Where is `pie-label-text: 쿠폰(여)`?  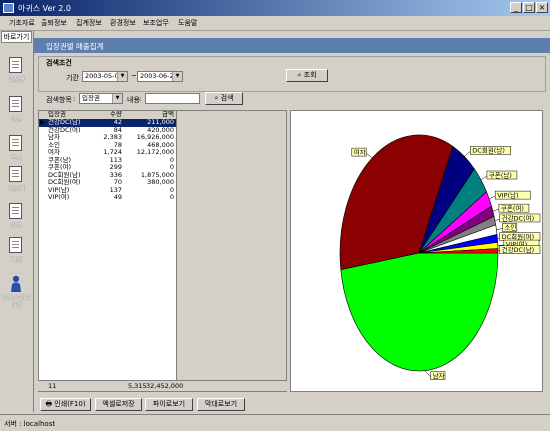
pie-label-text: 쿠폰(여) is located at coordinates (512, 207).